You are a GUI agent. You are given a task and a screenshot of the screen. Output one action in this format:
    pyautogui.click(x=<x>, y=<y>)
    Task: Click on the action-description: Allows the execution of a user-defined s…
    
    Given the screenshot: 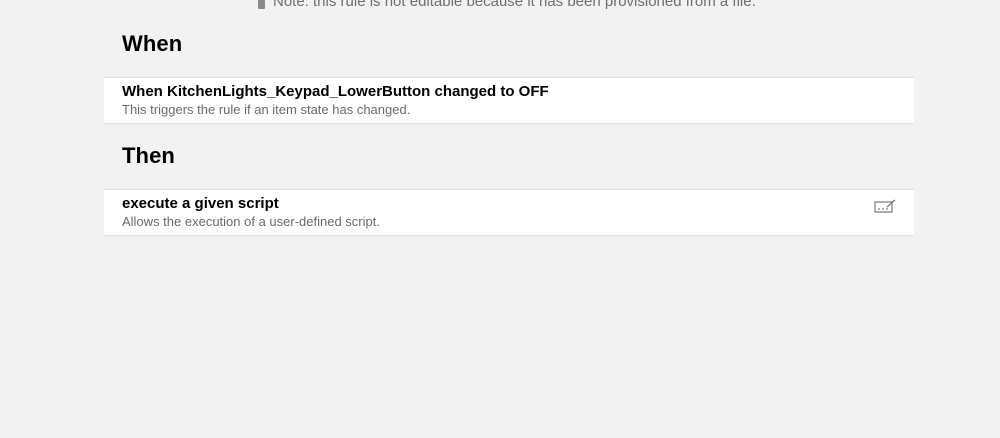 What is the action you would take?
    pyautogui.click(x=251, y=221)
    